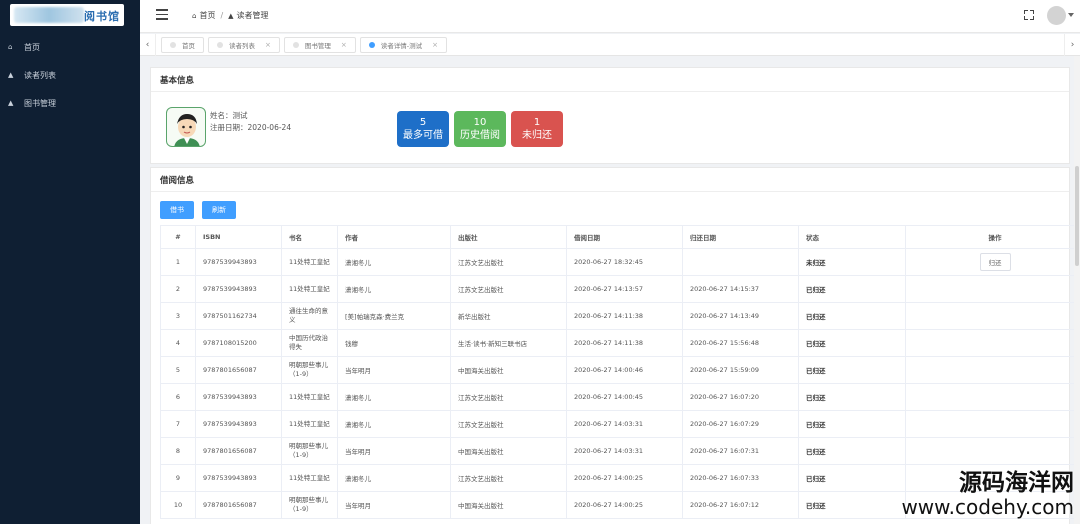  I want to click on tab-reader-list: 读者列表 ×, so click(244, 45).